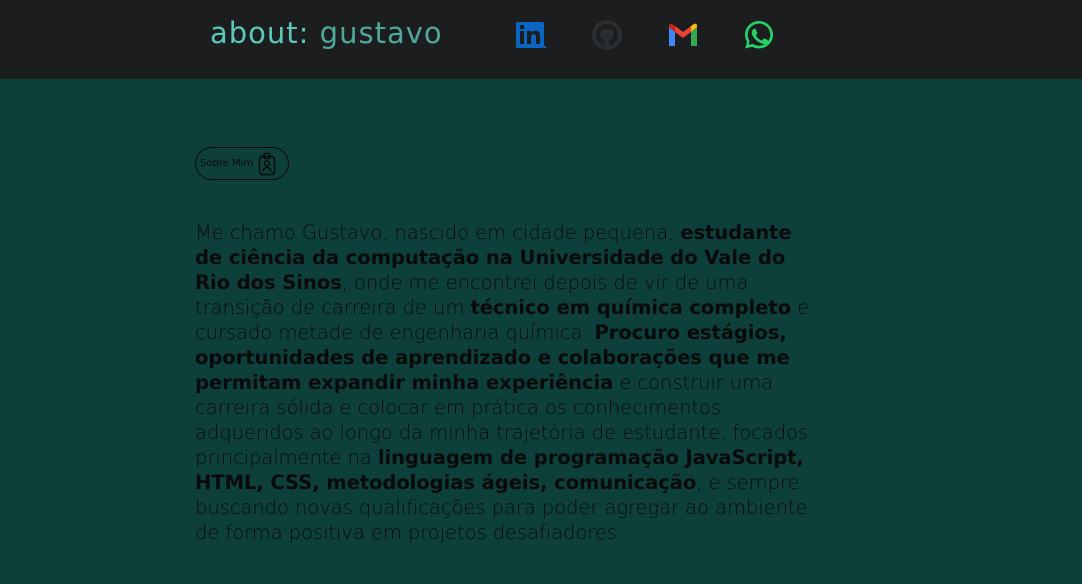  I want to click on gmail-icon, so click(683, 34).